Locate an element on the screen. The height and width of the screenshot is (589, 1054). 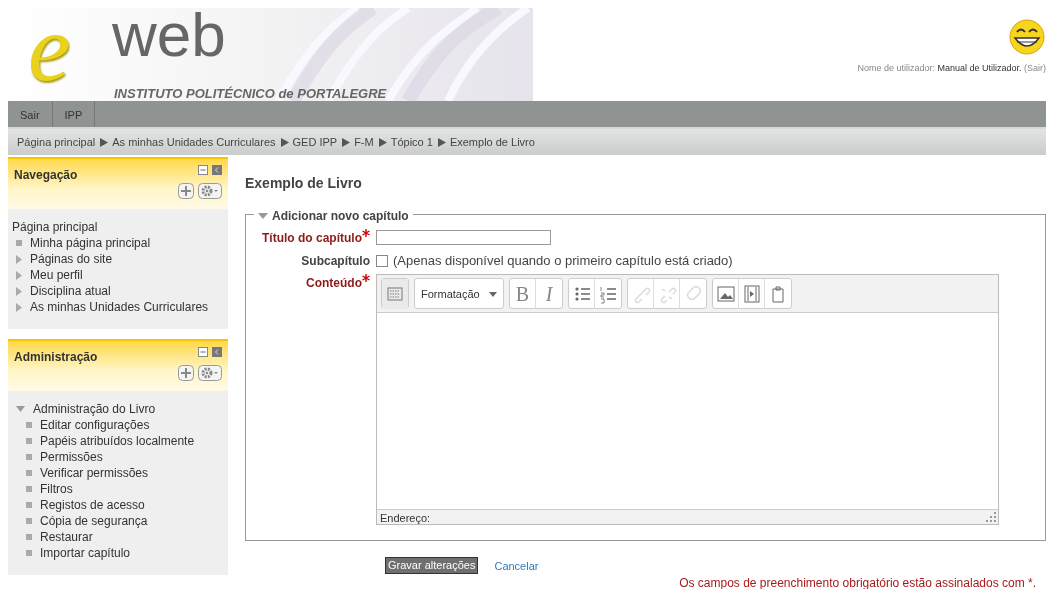
editor-status: Endereço: is located at coordinates (405, 518).